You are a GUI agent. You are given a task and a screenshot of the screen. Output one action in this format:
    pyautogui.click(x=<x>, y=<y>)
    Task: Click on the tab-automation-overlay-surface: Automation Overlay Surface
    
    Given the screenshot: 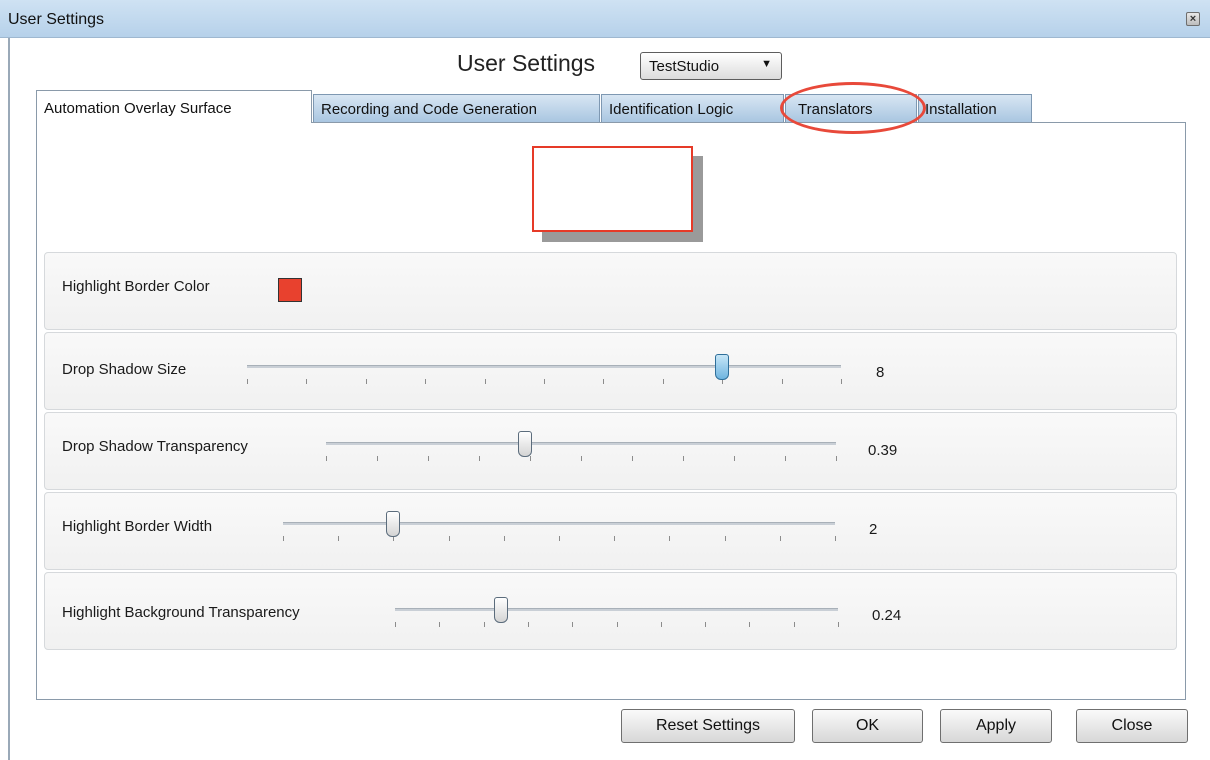 What is the action you would take?
    pyautogui.click(x=174, y=106)
    